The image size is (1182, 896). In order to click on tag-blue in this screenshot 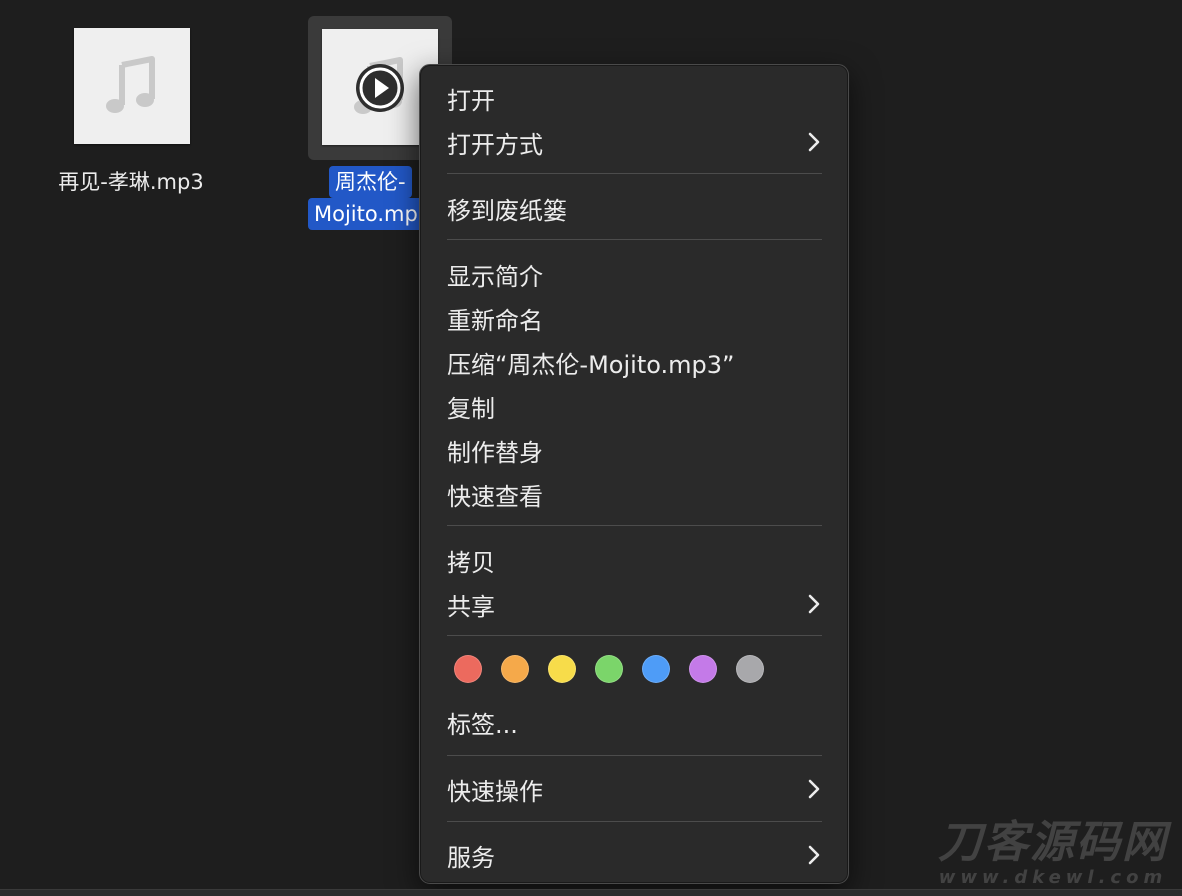, I will do `click(656, 669)`.